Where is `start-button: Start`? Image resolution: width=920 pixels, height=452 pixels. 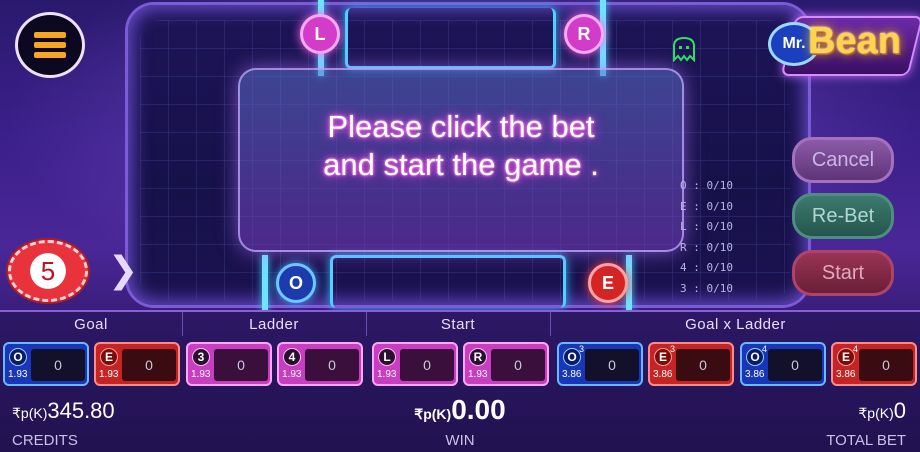
start-button: Start is located at coordinates (843, 273).